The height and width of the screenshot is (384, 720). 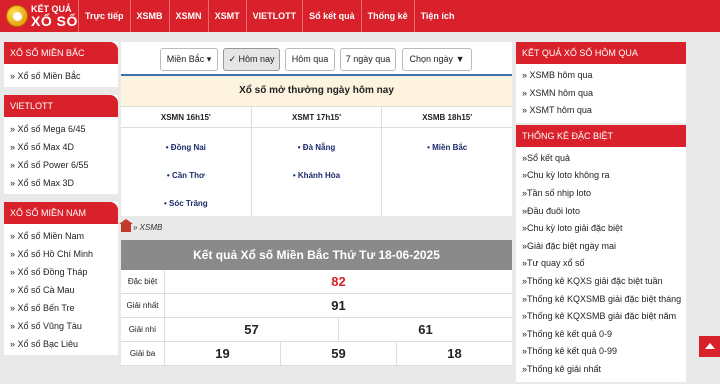 I want to click on province-link: • Sóc Trăng, so click(x=186, y=203).